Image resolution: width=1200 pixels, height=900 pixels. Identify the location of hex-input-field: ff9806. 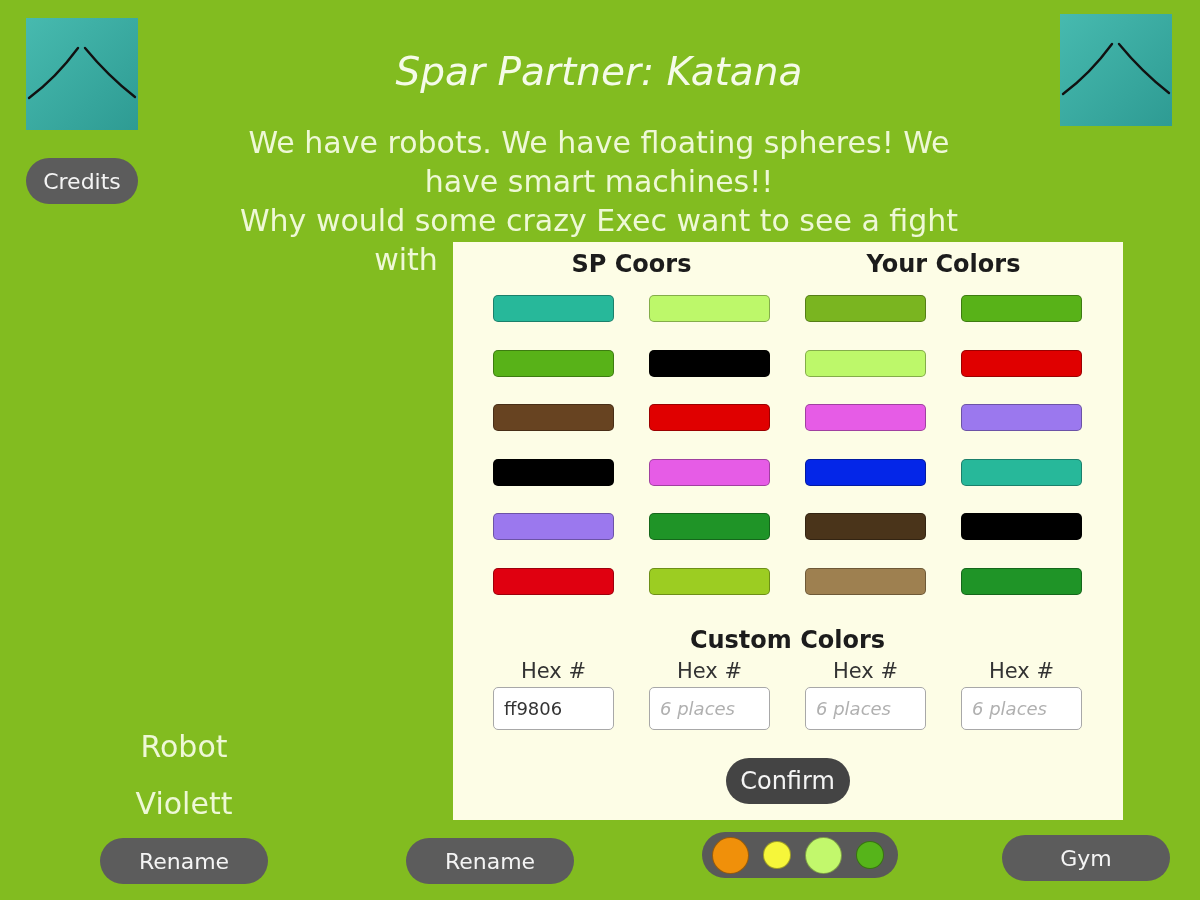
(553, 708).